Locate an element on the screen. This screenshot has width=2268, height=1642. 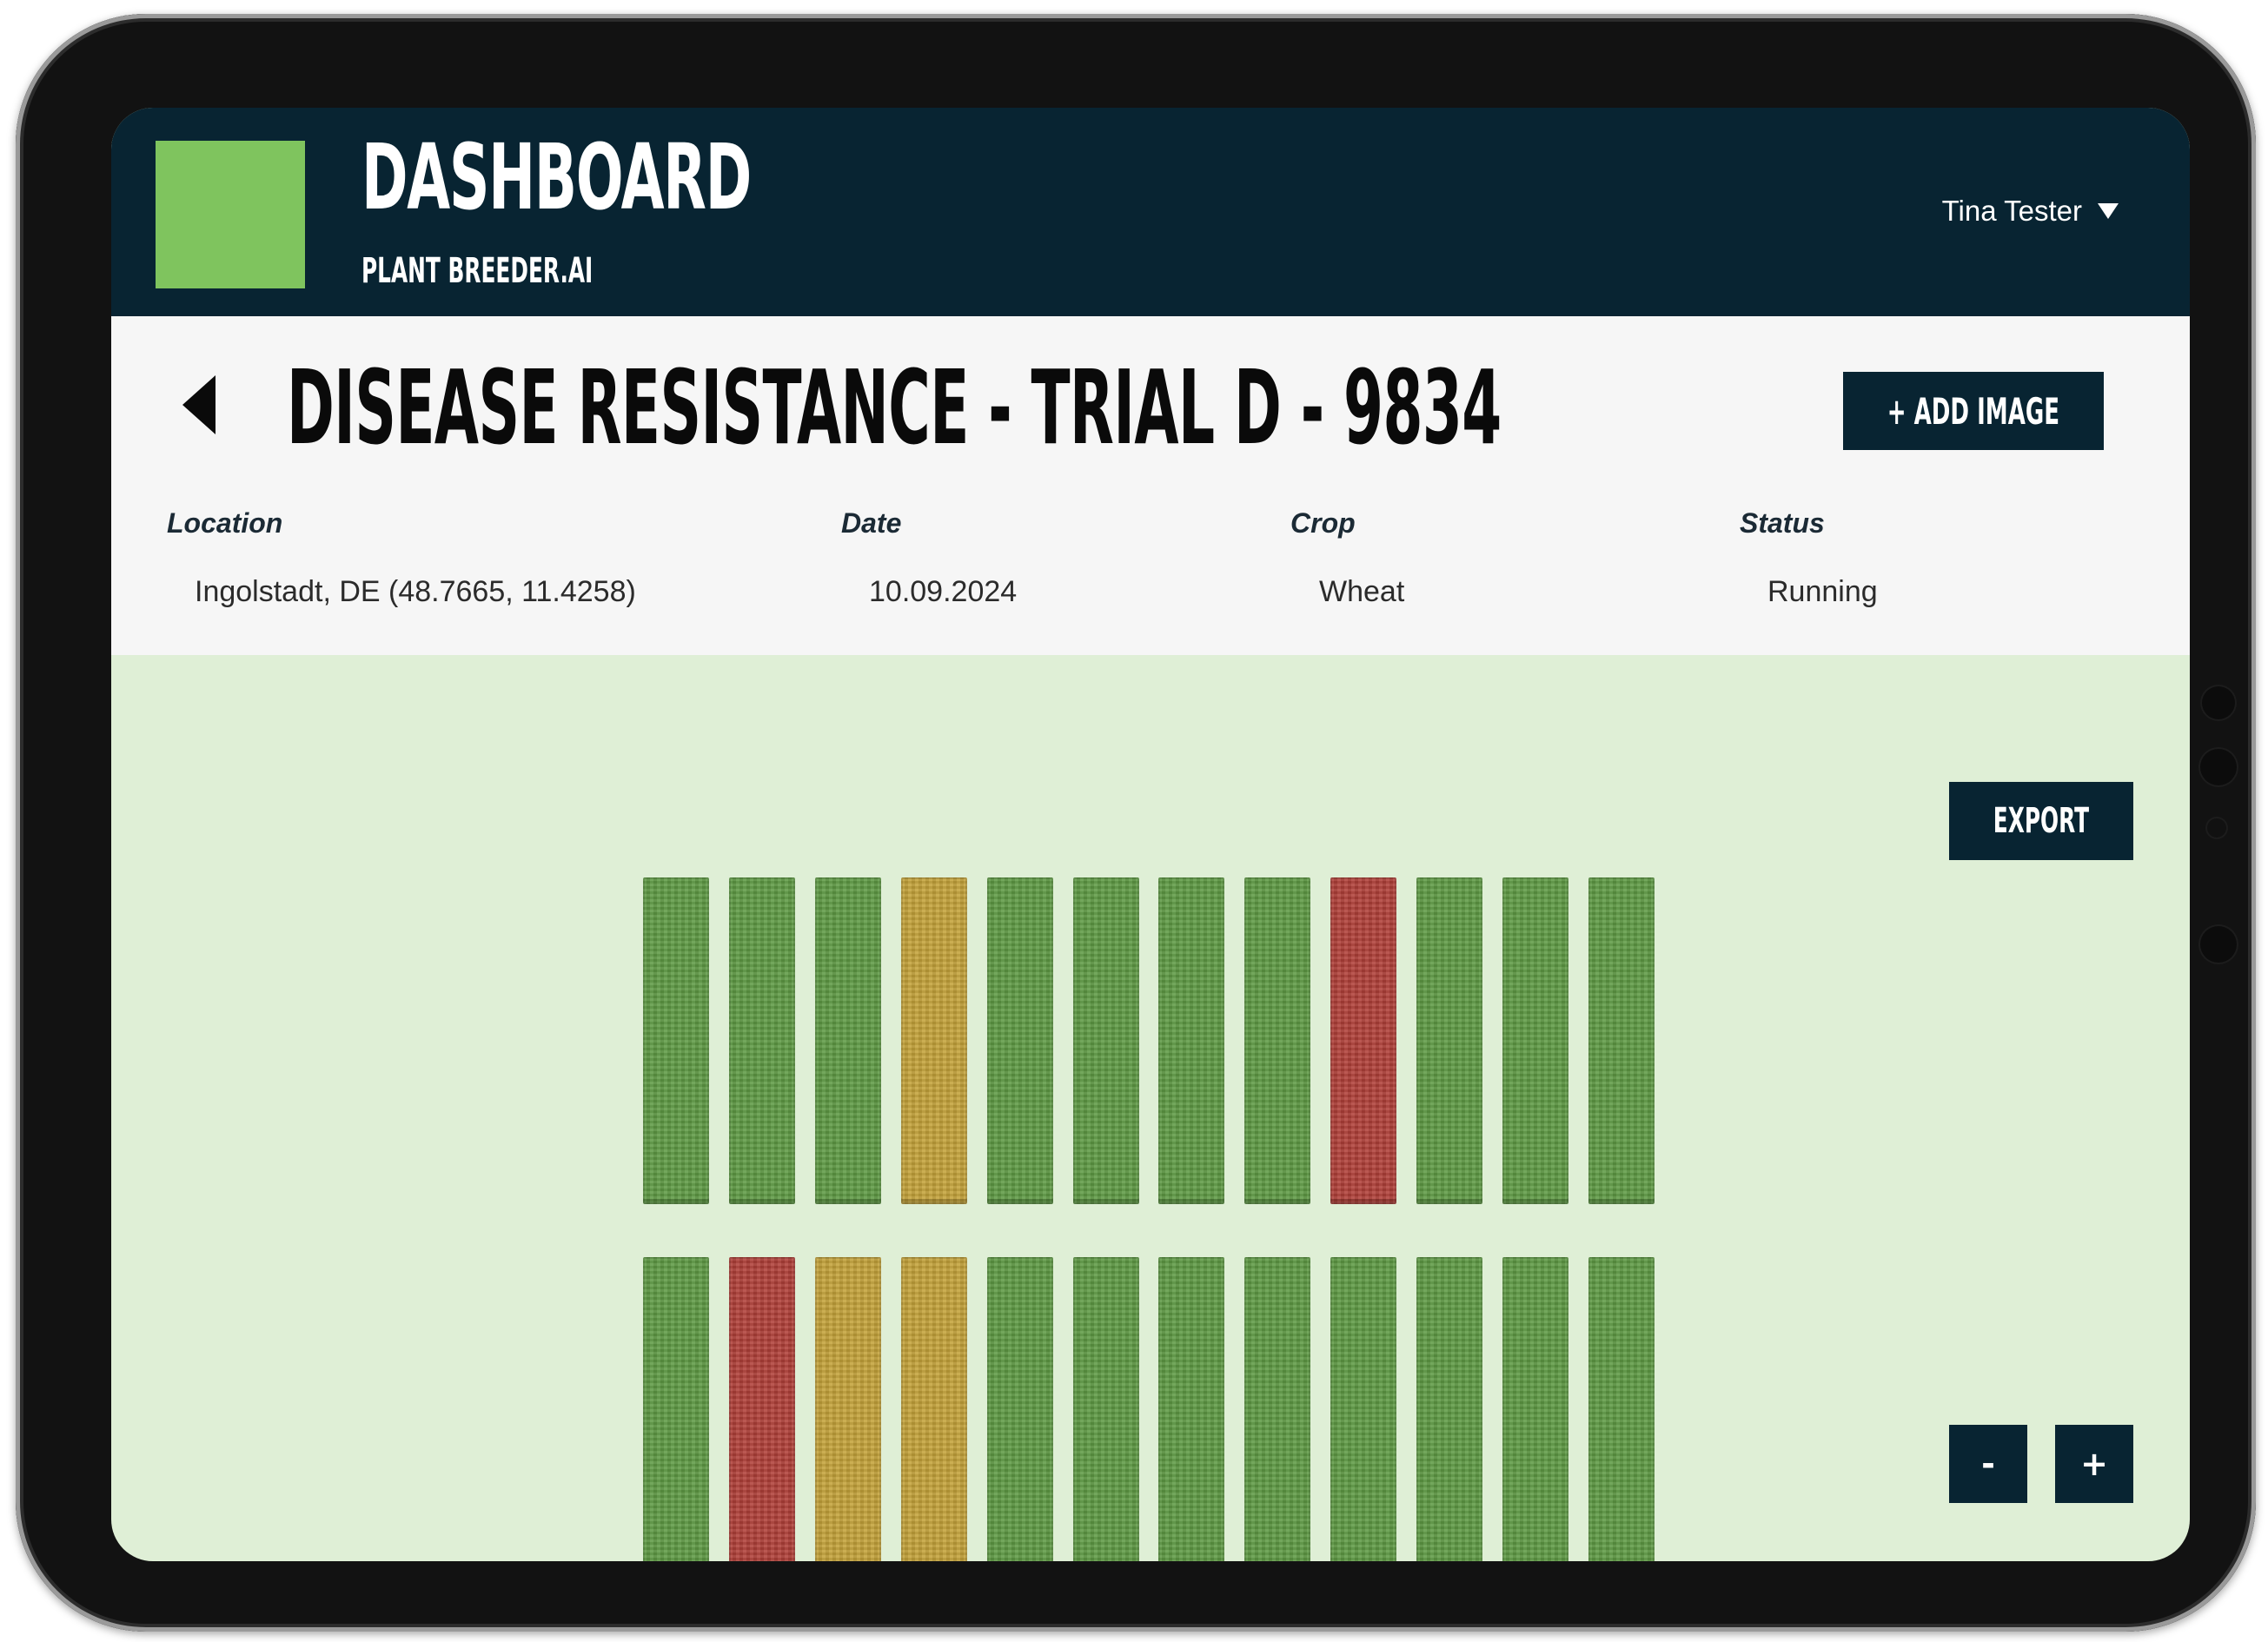
sensor-dot-small is located at coordinates (2216, 828).